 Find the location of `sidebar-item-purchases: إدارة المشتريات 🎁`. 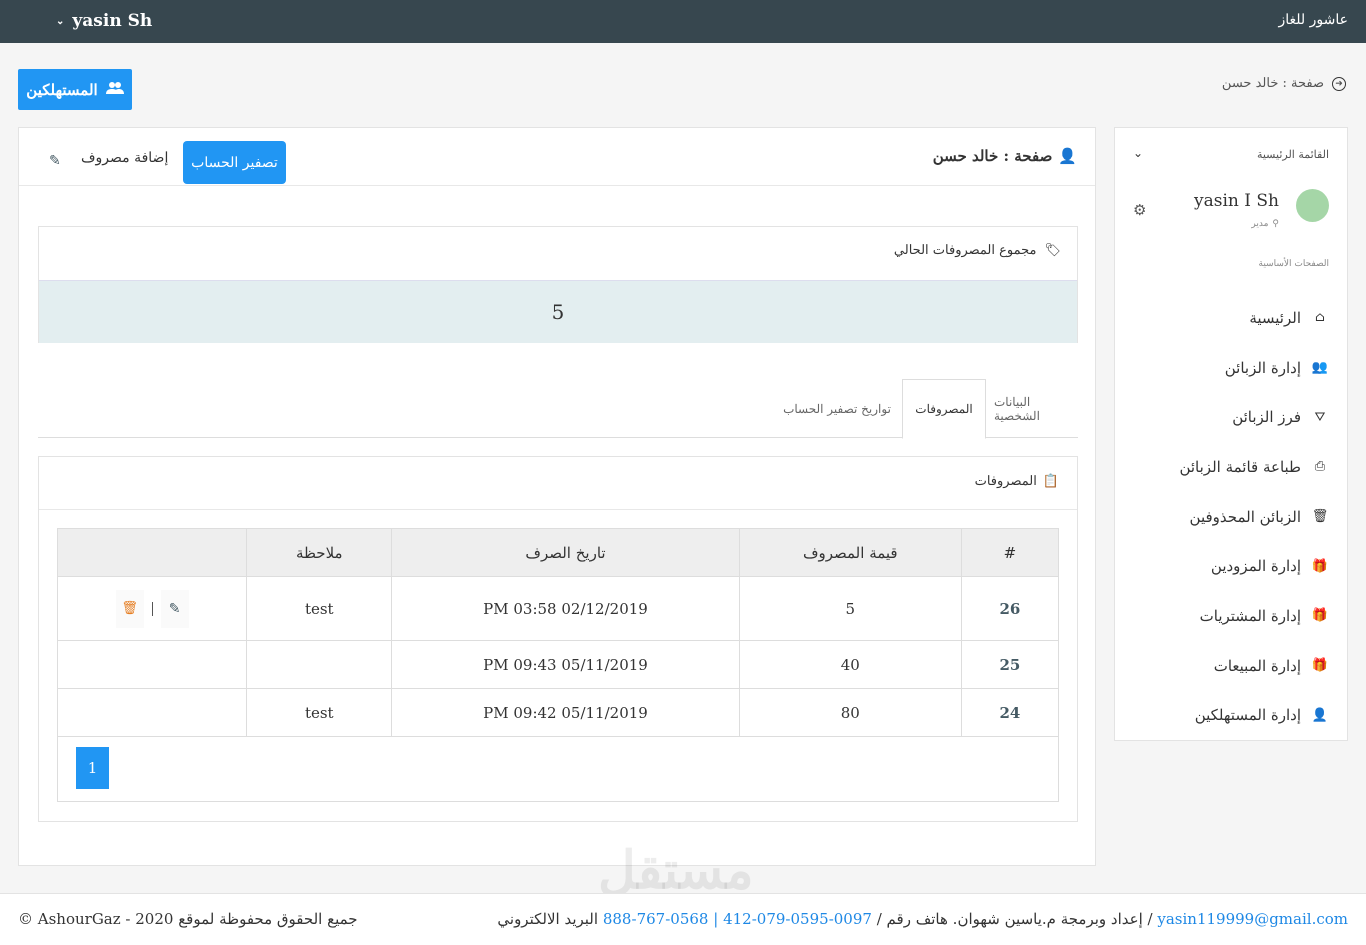

sidebar-item-purchases: إدارة المشتريات 🎁 is located at coordinates (1229, 616).